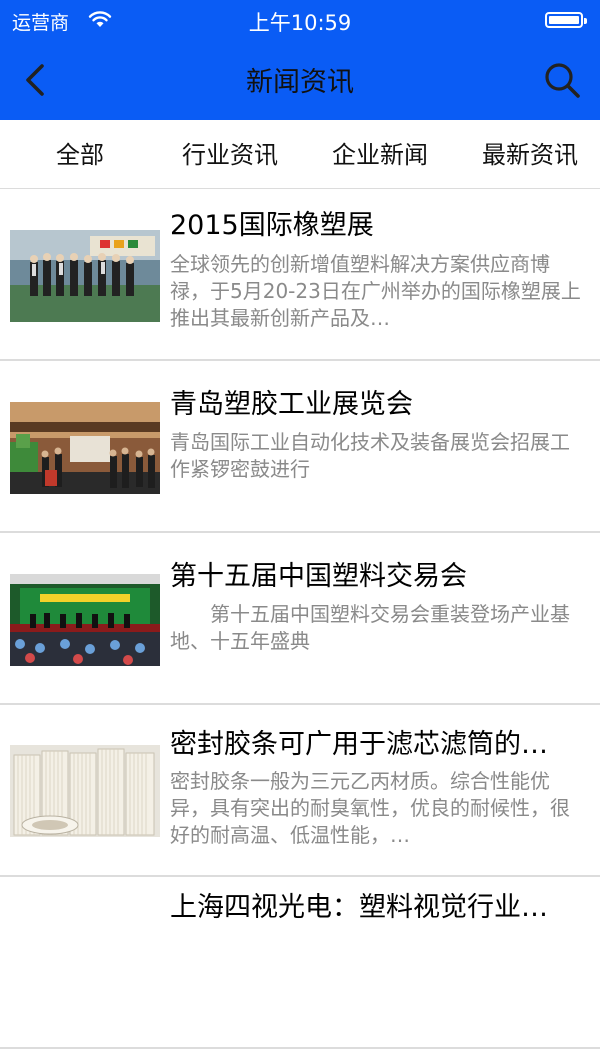 This screenshot has width=600, height=1049. I want to click on nav-bar: 新闻资讯, so click(300, 80).